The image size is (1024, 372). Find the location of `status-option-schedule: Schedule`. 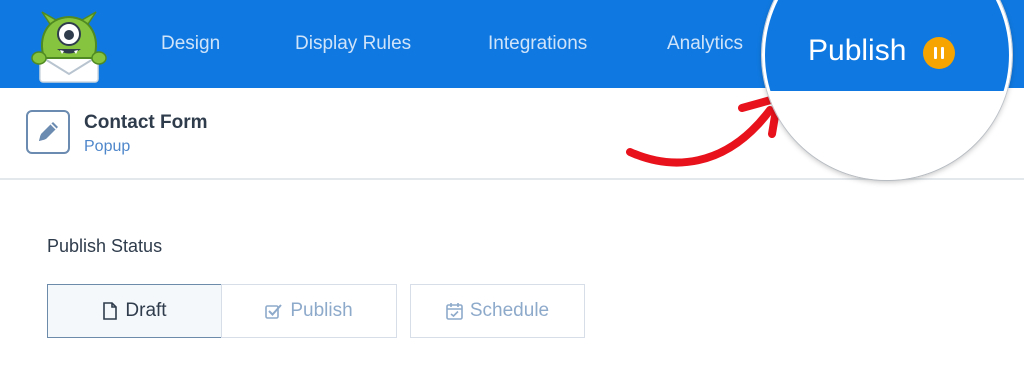

status-option-schedule: Schedule is located at coordinates (497, 311).